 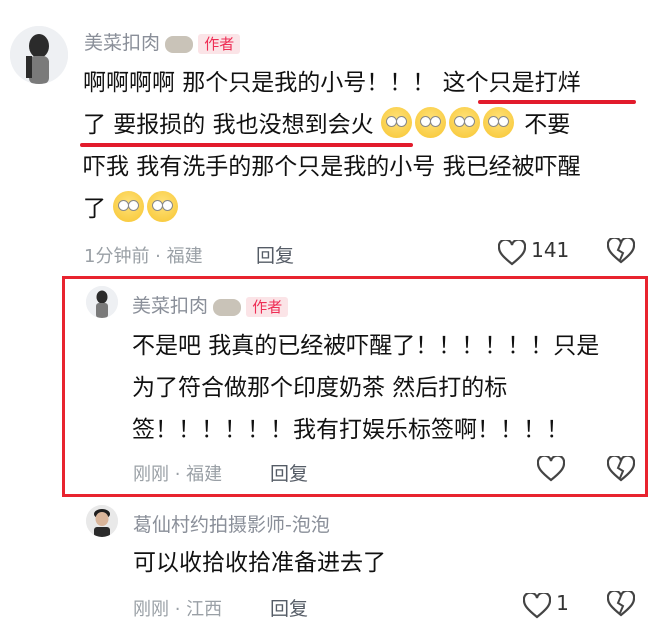 What do you see at coordinates (94, 209) in the screenshot?
I see `comment-line-text: 了` at bounding box center [94, 209].